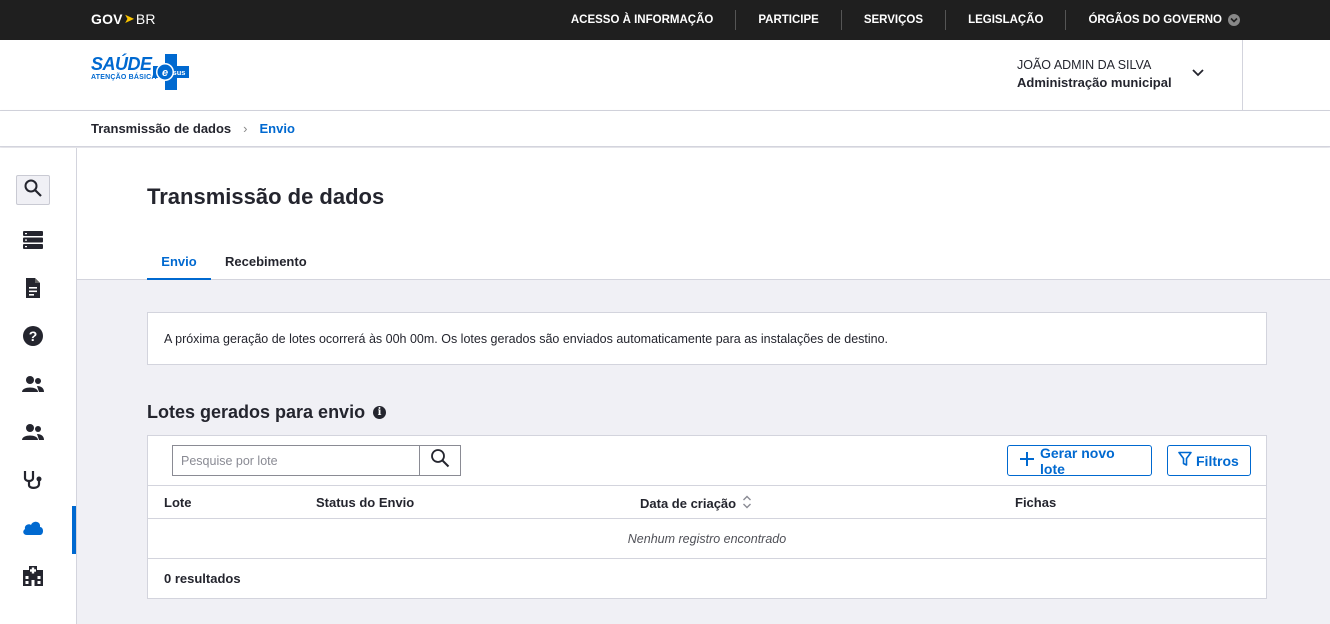 This screenshot has width=1330, height=624. I want to click on gov-nav-label: LEGISLAÇÃO, so click(1006, 20).